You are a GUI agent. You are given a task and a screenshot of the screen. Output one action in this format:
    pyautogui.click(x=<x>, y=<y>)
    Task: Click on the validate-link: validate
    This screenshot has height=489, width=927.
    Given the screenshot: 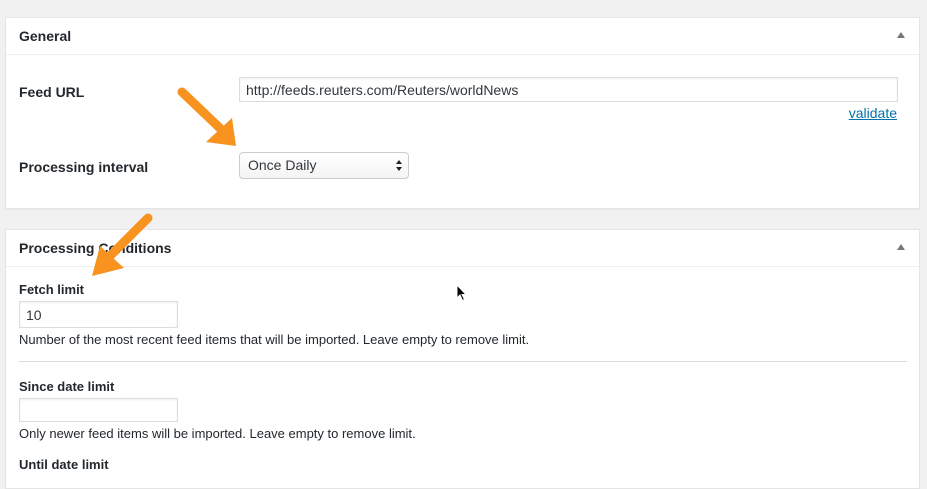 What is the action you would take?
    pyautogui.click(x=873, y=113)
    